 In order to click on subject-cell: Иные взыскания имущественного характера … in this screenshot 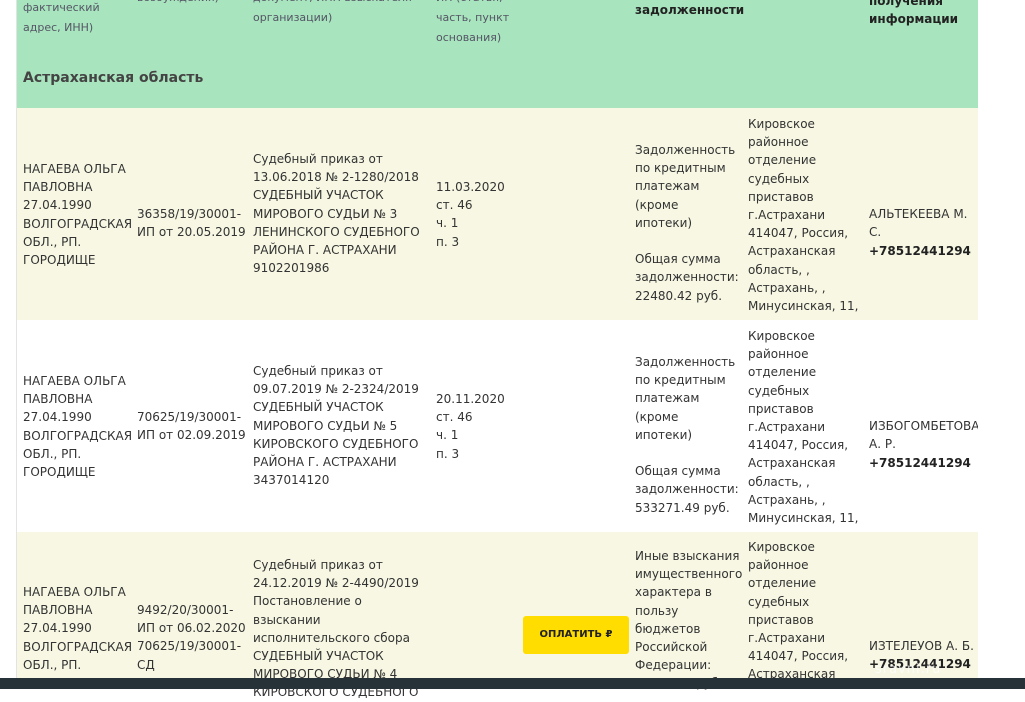, I will do `click(689, 619)`.